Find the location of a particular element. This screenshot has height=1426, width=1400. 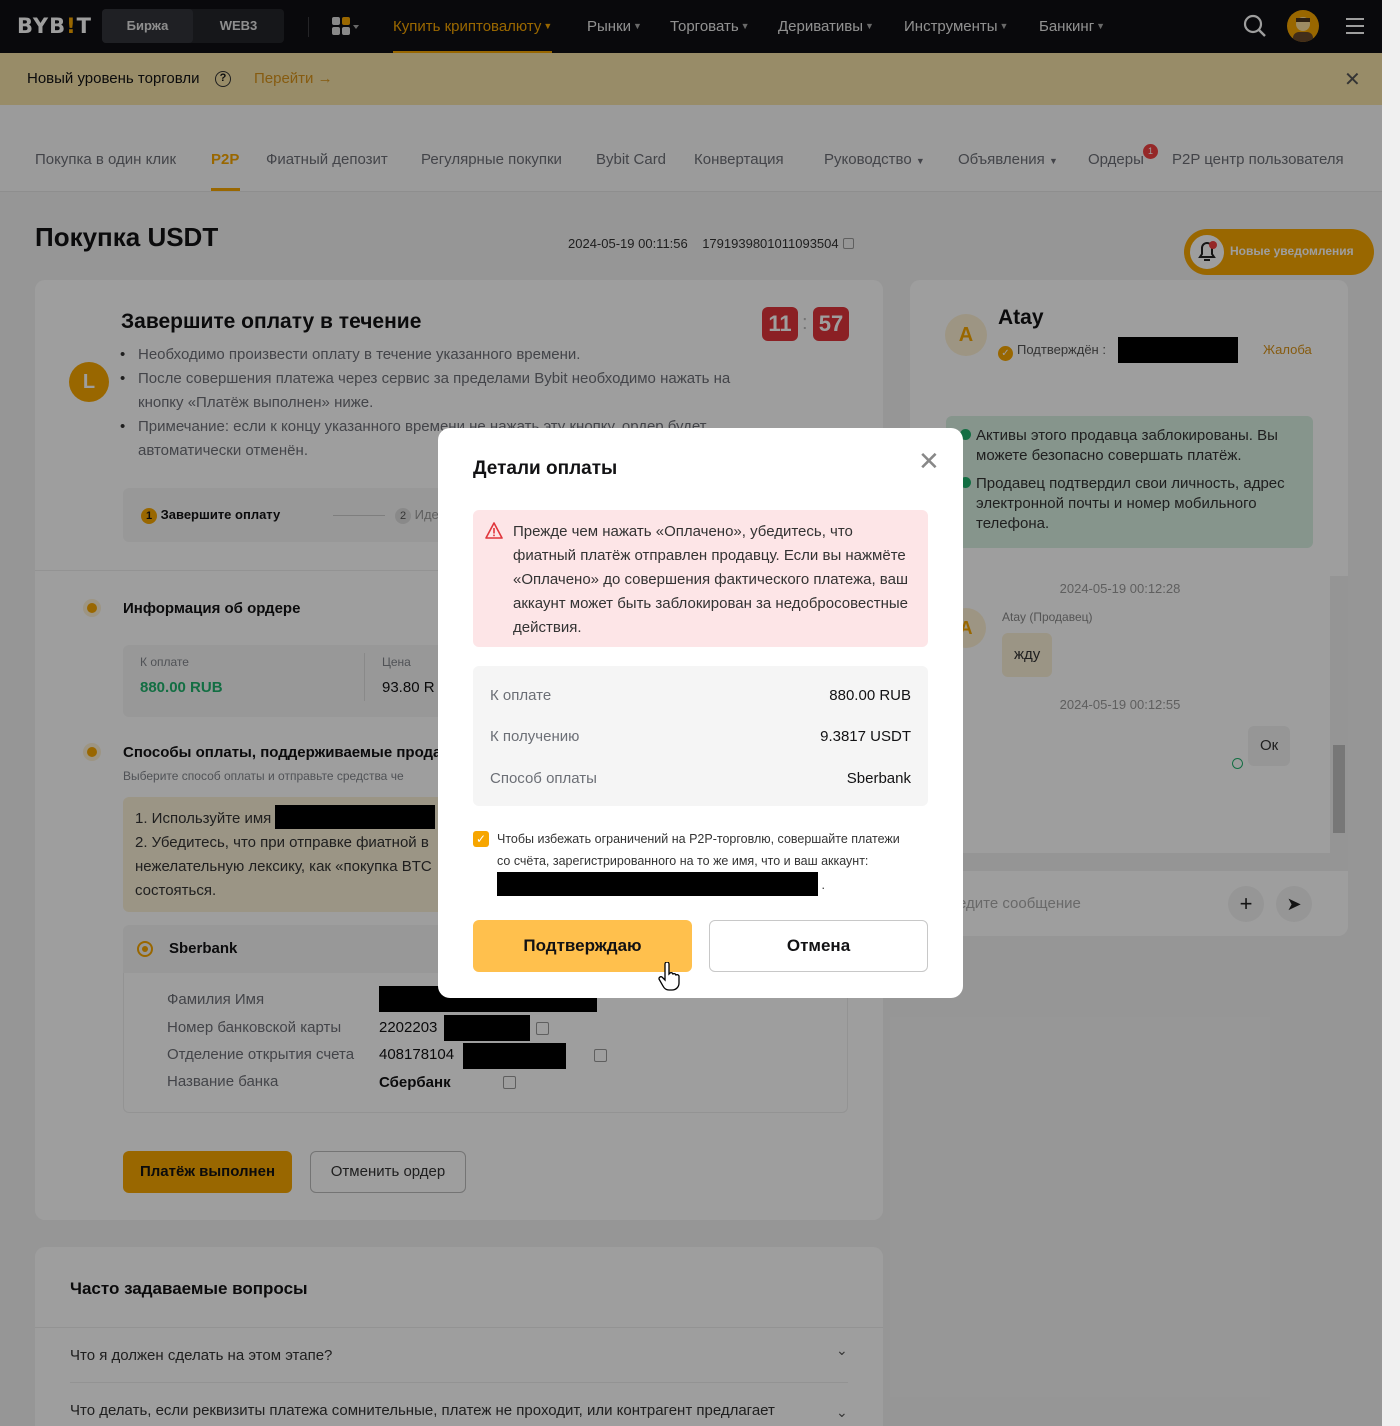

summary-label: Способ оплаты is located at coordinates (543, 778).